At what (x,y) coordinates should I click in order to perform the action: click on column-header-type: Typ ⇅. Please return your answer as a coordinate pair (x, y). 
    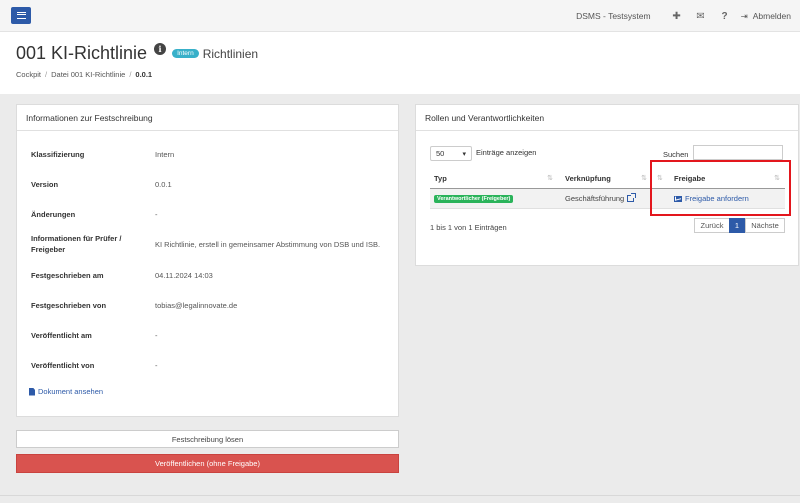
    Looking at the image, I should click on (494, 179).